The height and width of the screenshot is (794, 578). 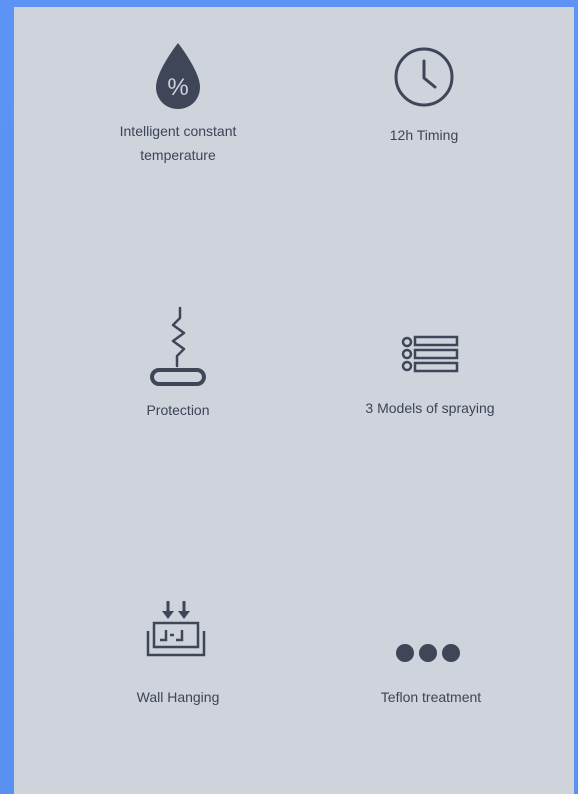 What do you see at coordinates (430, 408) in the screenshot?
I see `feature-label: 3 Models of spraying` at bounding box center [430, 408].